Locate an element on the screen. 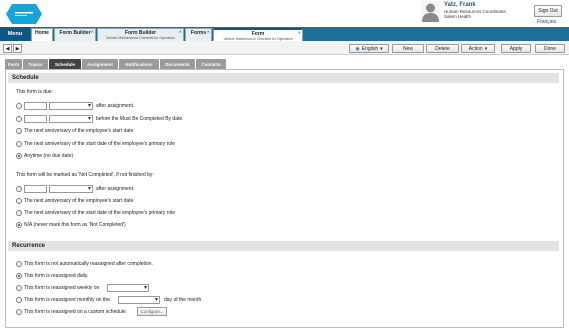 This screenshot has height=328, width=569. user-name: Yatz, Frank is located at coordinates (460, 5).